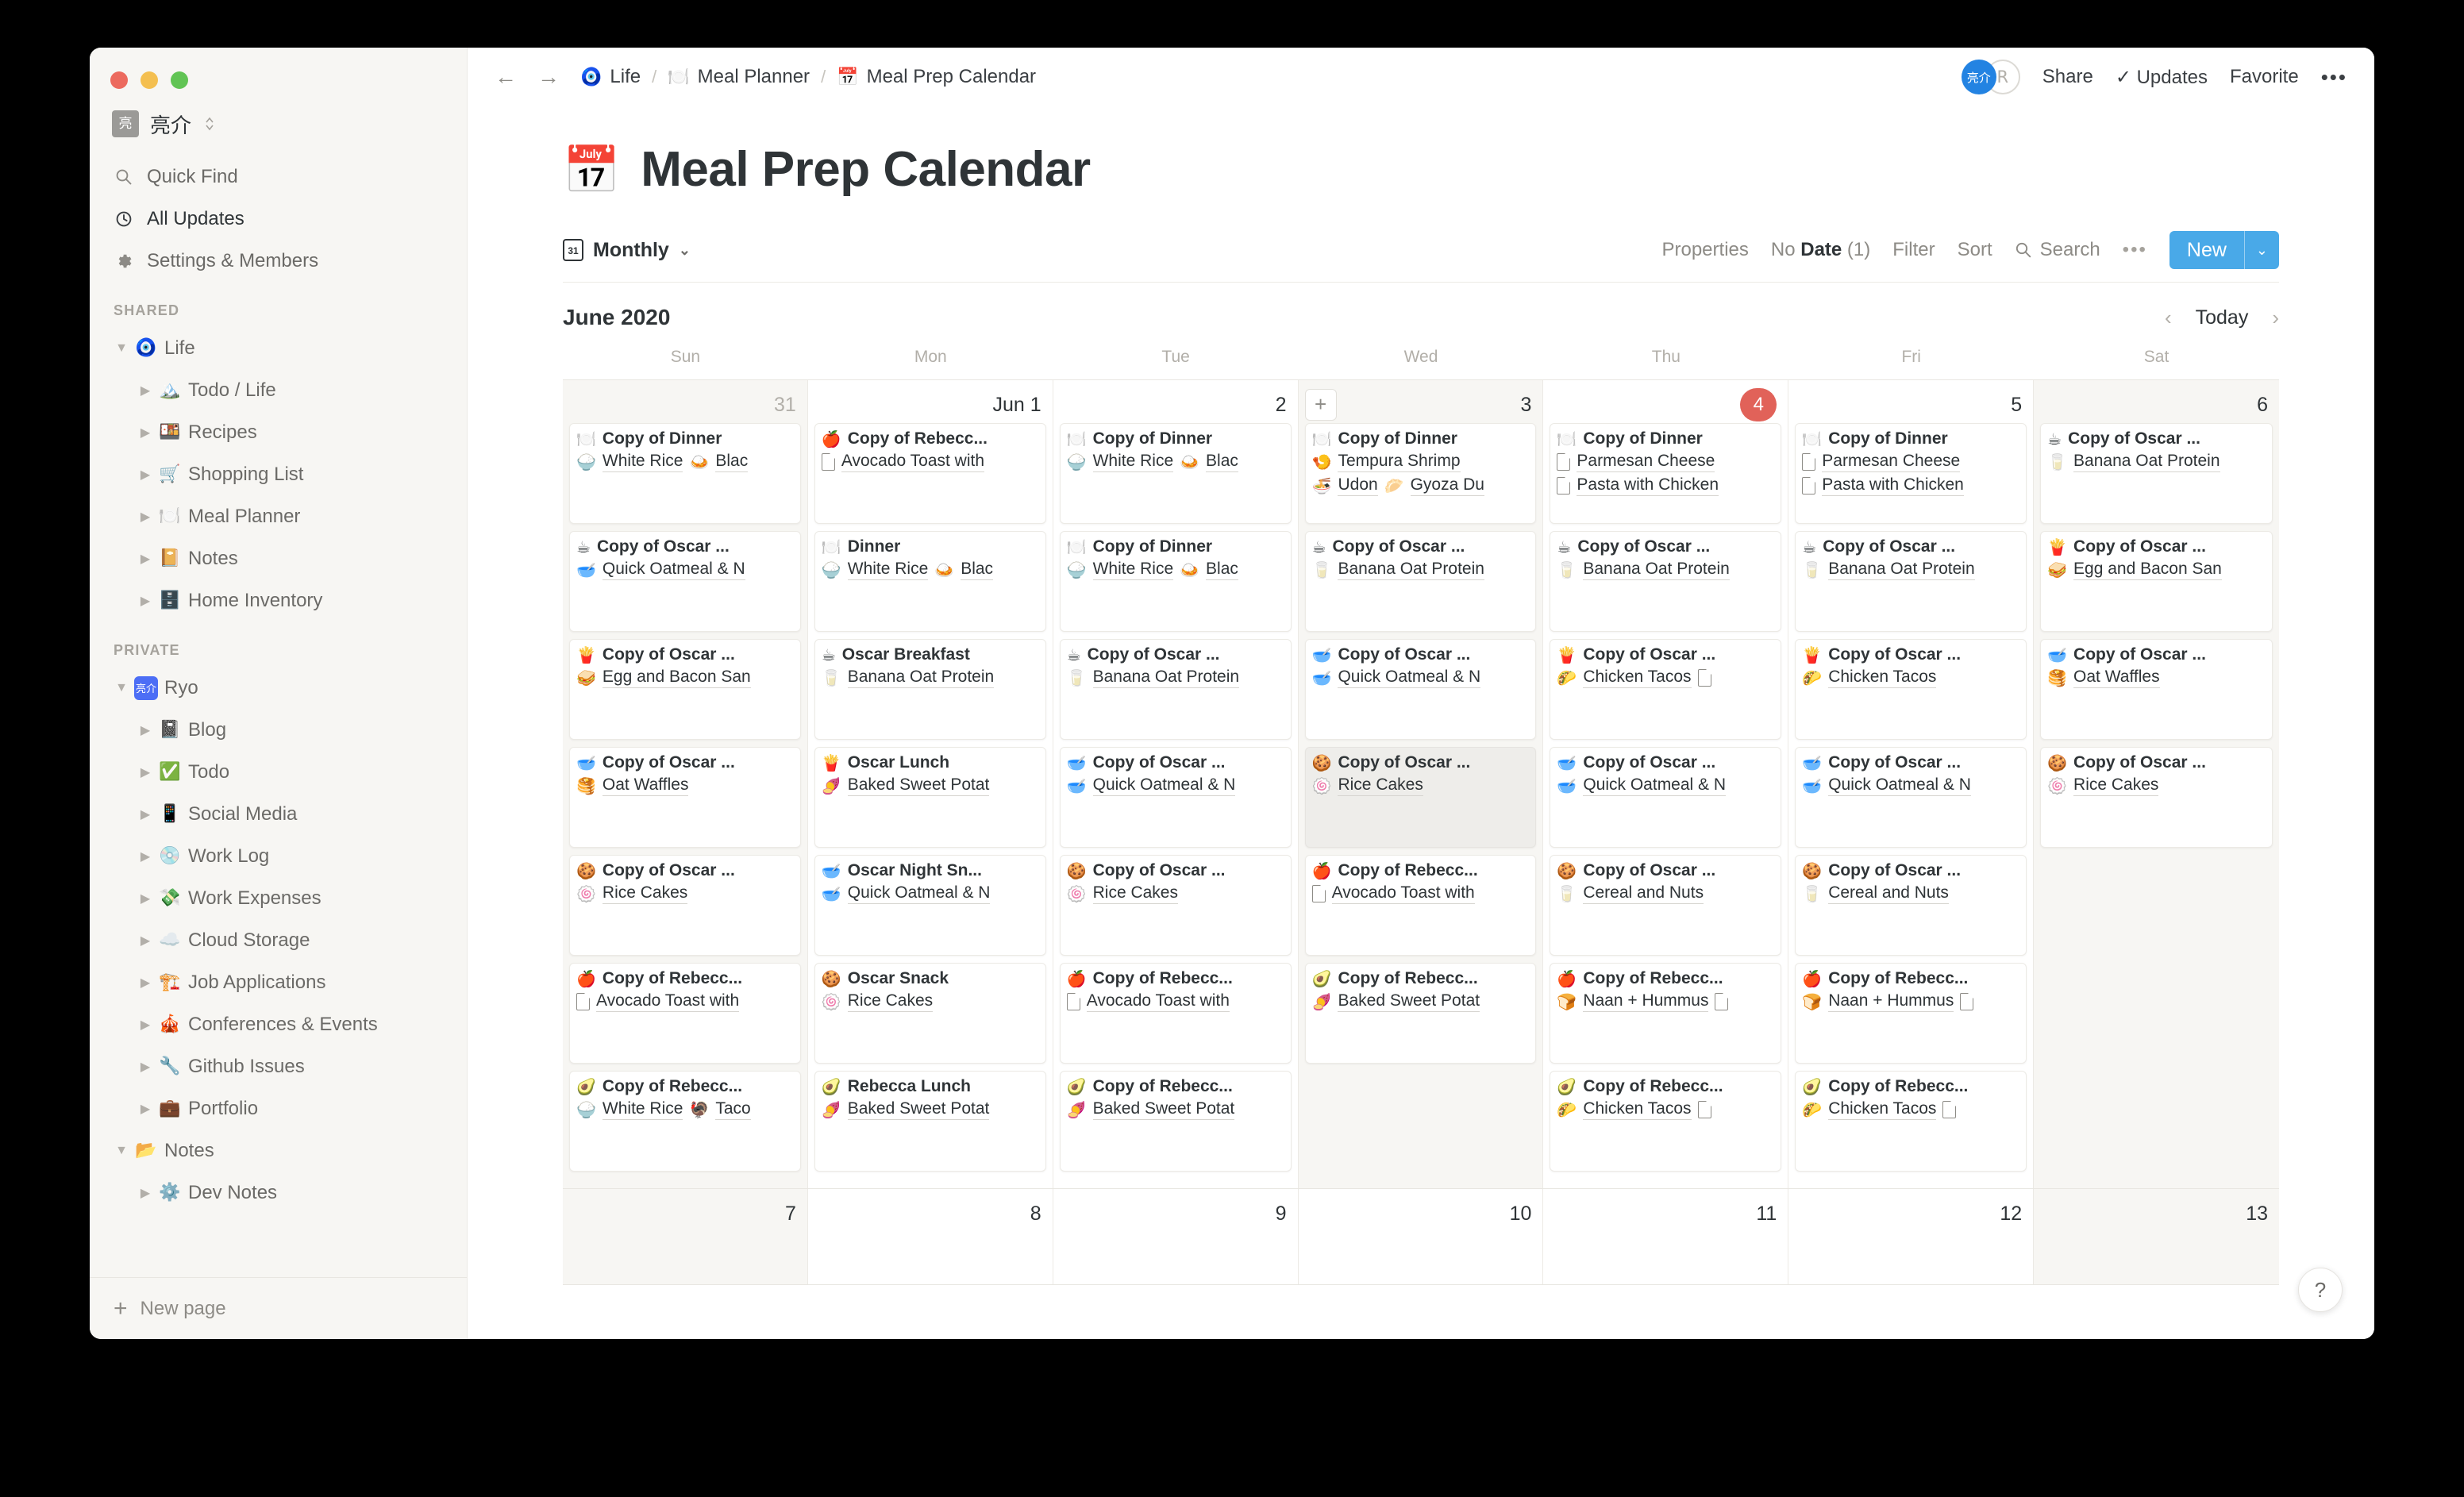 Image resolution: width=2464 pixels, height=1497 pixels. I want to click on sidebar-item-todo-life: ▶ 🏔️ Todo / Life, so click(278, 390).